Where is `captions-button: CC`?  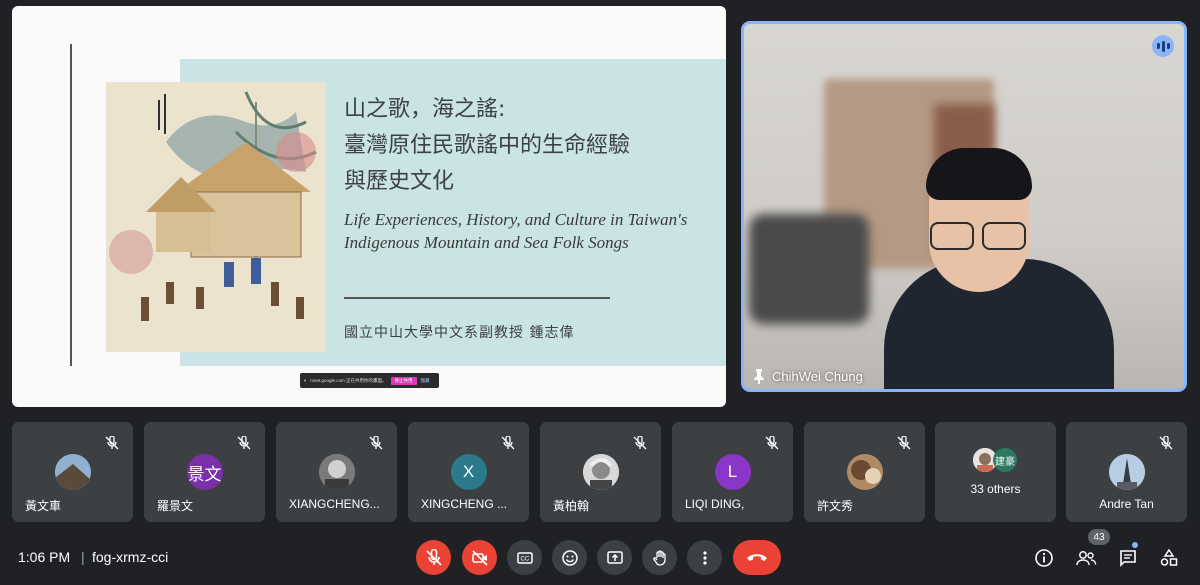
captions-button: CC is located at coordinates (524, 557).